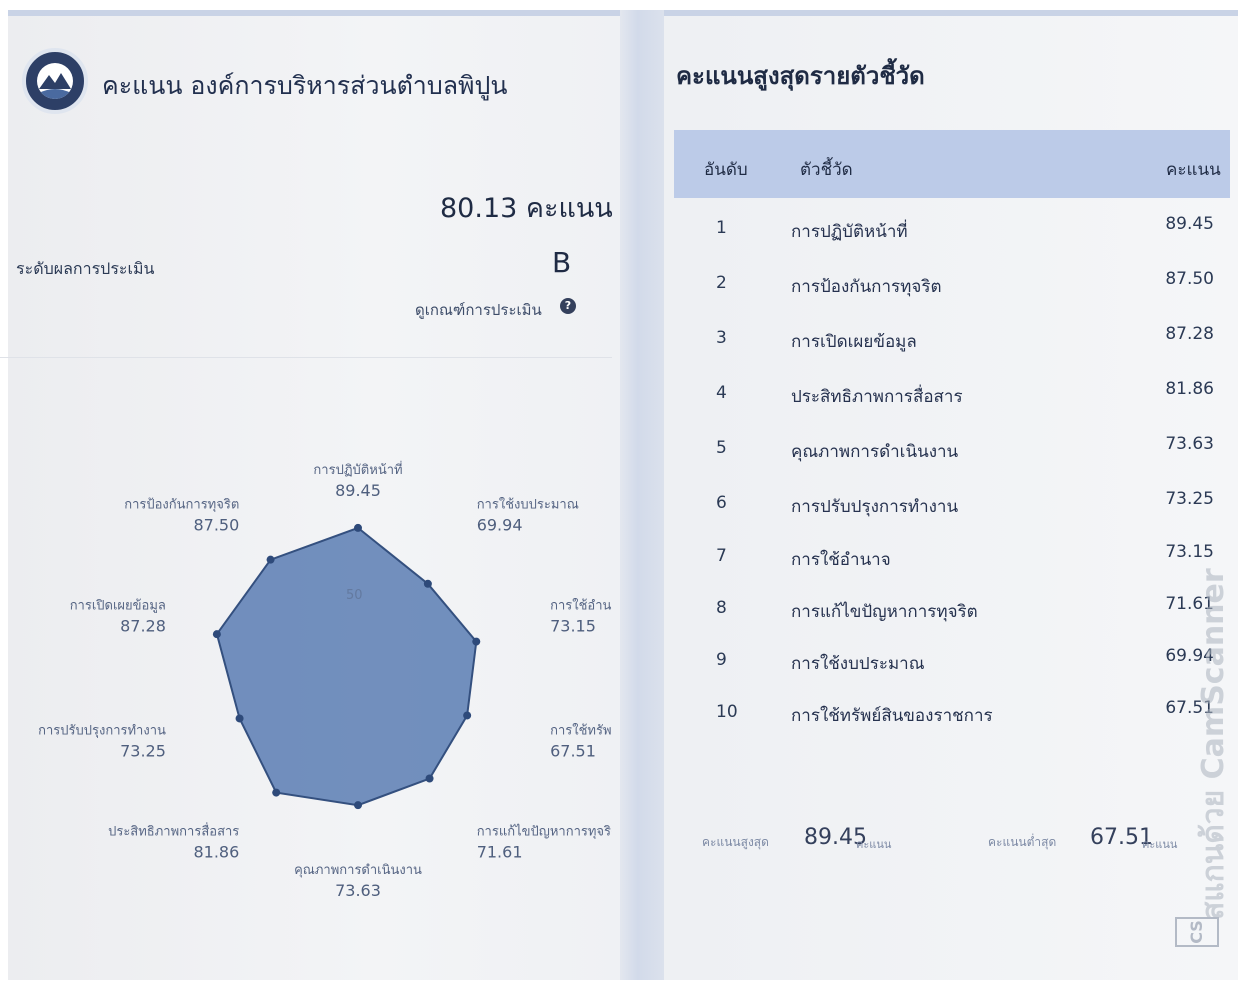 The width and height of the screenshot is (1245, 985). I want to click on table-row: 7 การใช้อำนาจ 73.15, so click(952, 555).